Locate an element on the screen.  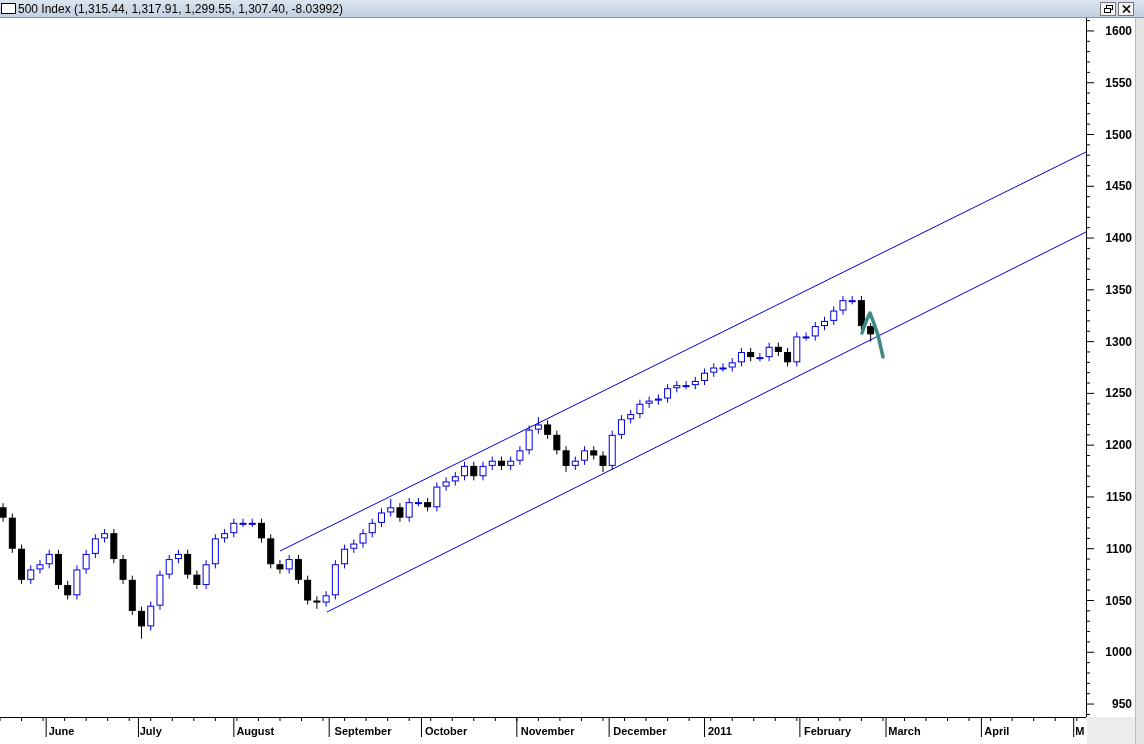
y-axis-label: 1150 is located at coordinates (1118, 496).